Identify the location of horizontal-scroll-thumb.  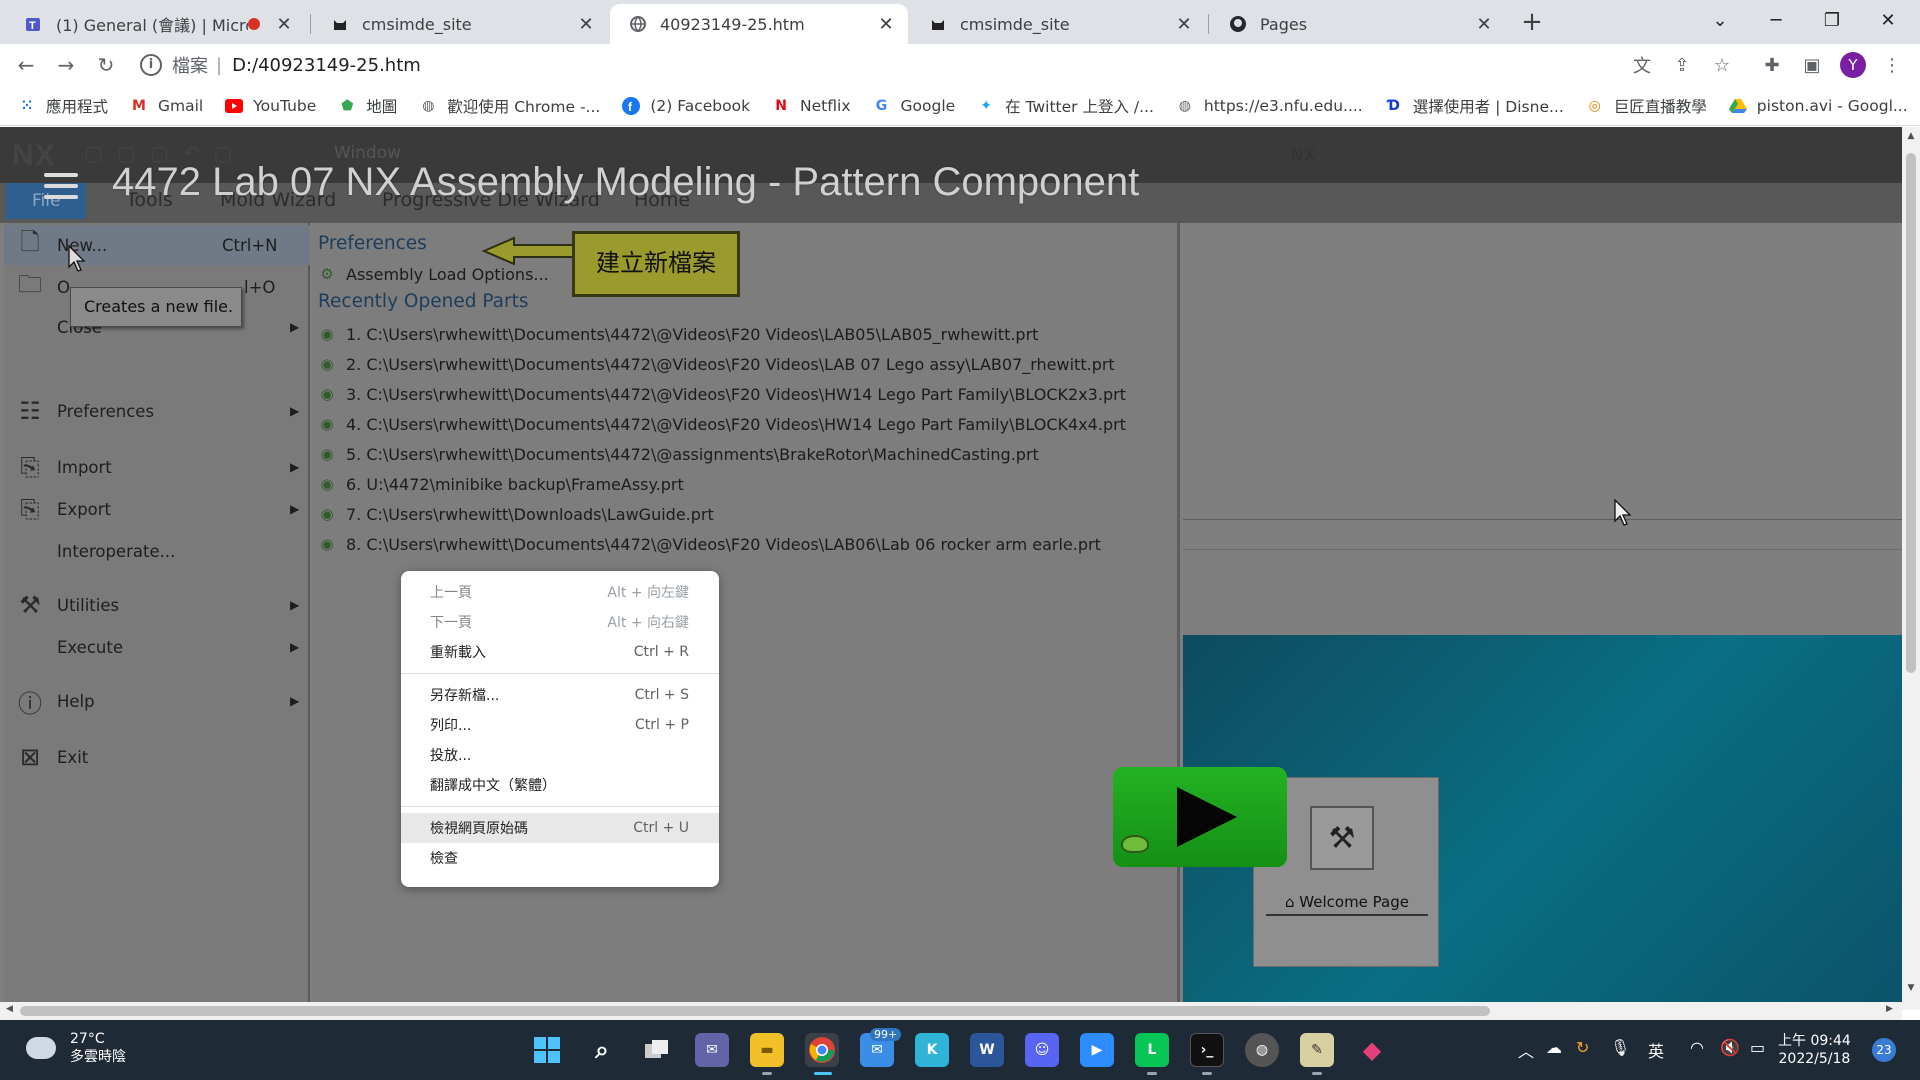
(755, 1011).